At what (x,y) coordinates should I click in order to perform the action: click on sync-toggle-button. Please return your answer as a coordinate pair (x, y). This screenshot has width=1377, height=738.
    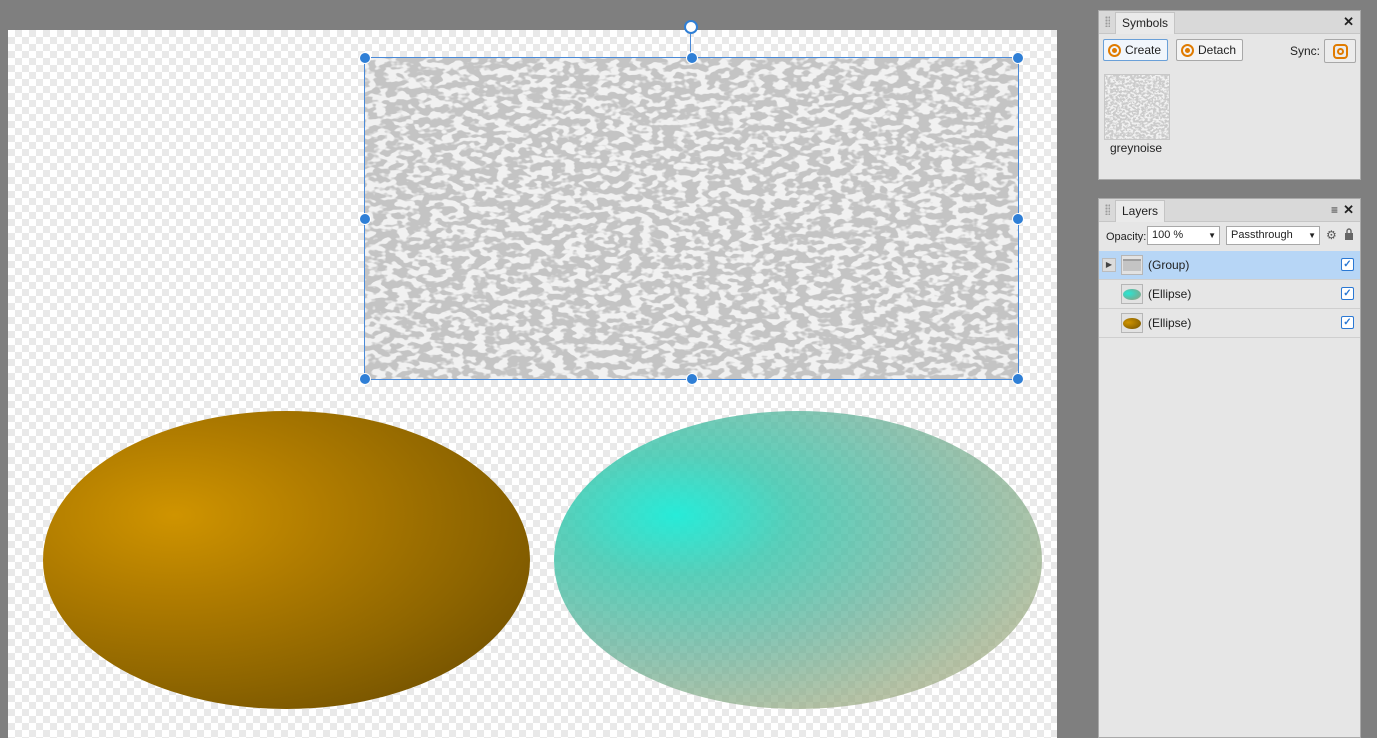
    Looking at the image, I should click on (1340, 51).